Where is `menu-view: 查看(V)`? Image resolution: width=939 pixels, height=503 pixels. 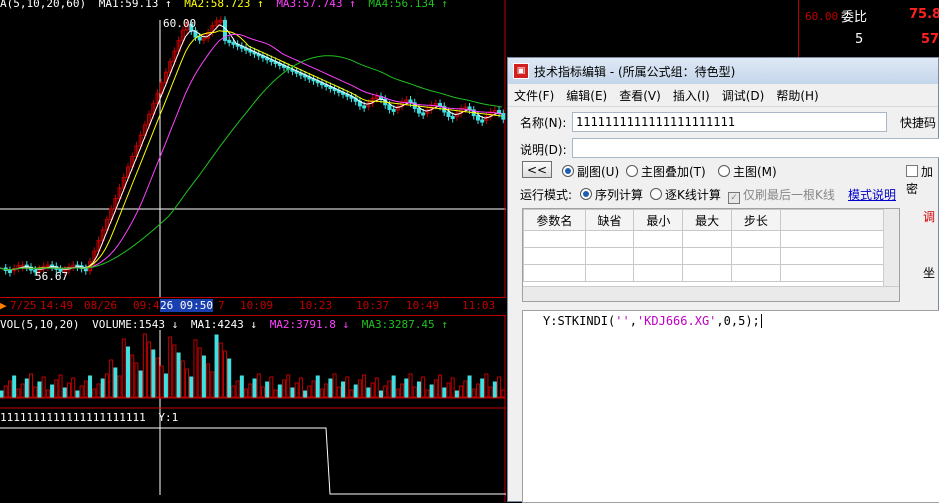 menu-view: 查看(V) is located at coordinates (640, 95).